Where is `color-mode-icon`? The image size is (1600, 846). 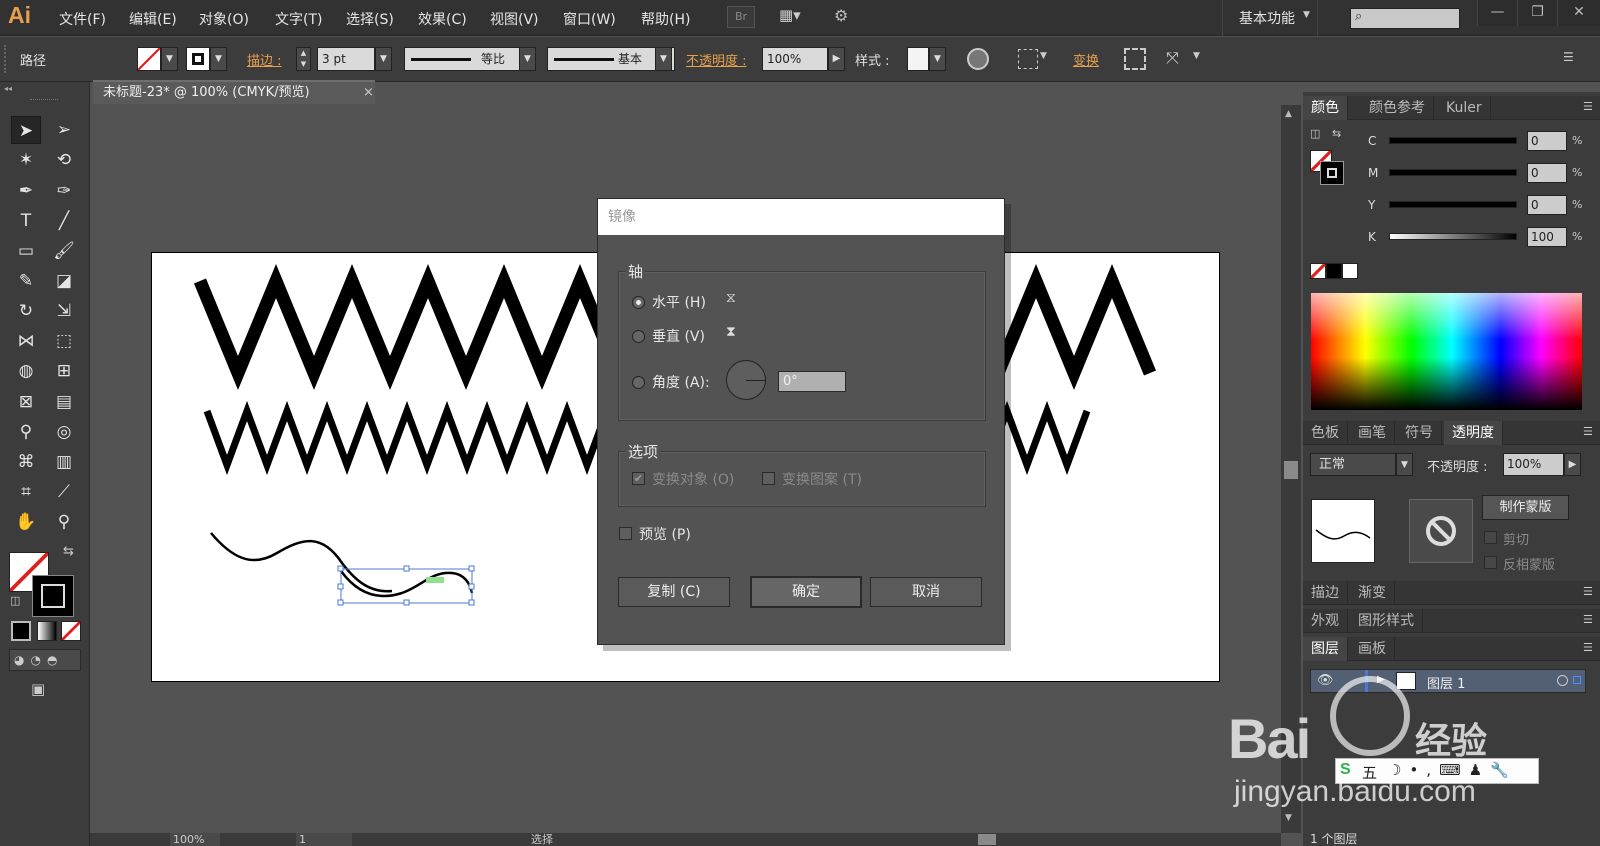
color-mode-icon is located at coordinates (21, 631).